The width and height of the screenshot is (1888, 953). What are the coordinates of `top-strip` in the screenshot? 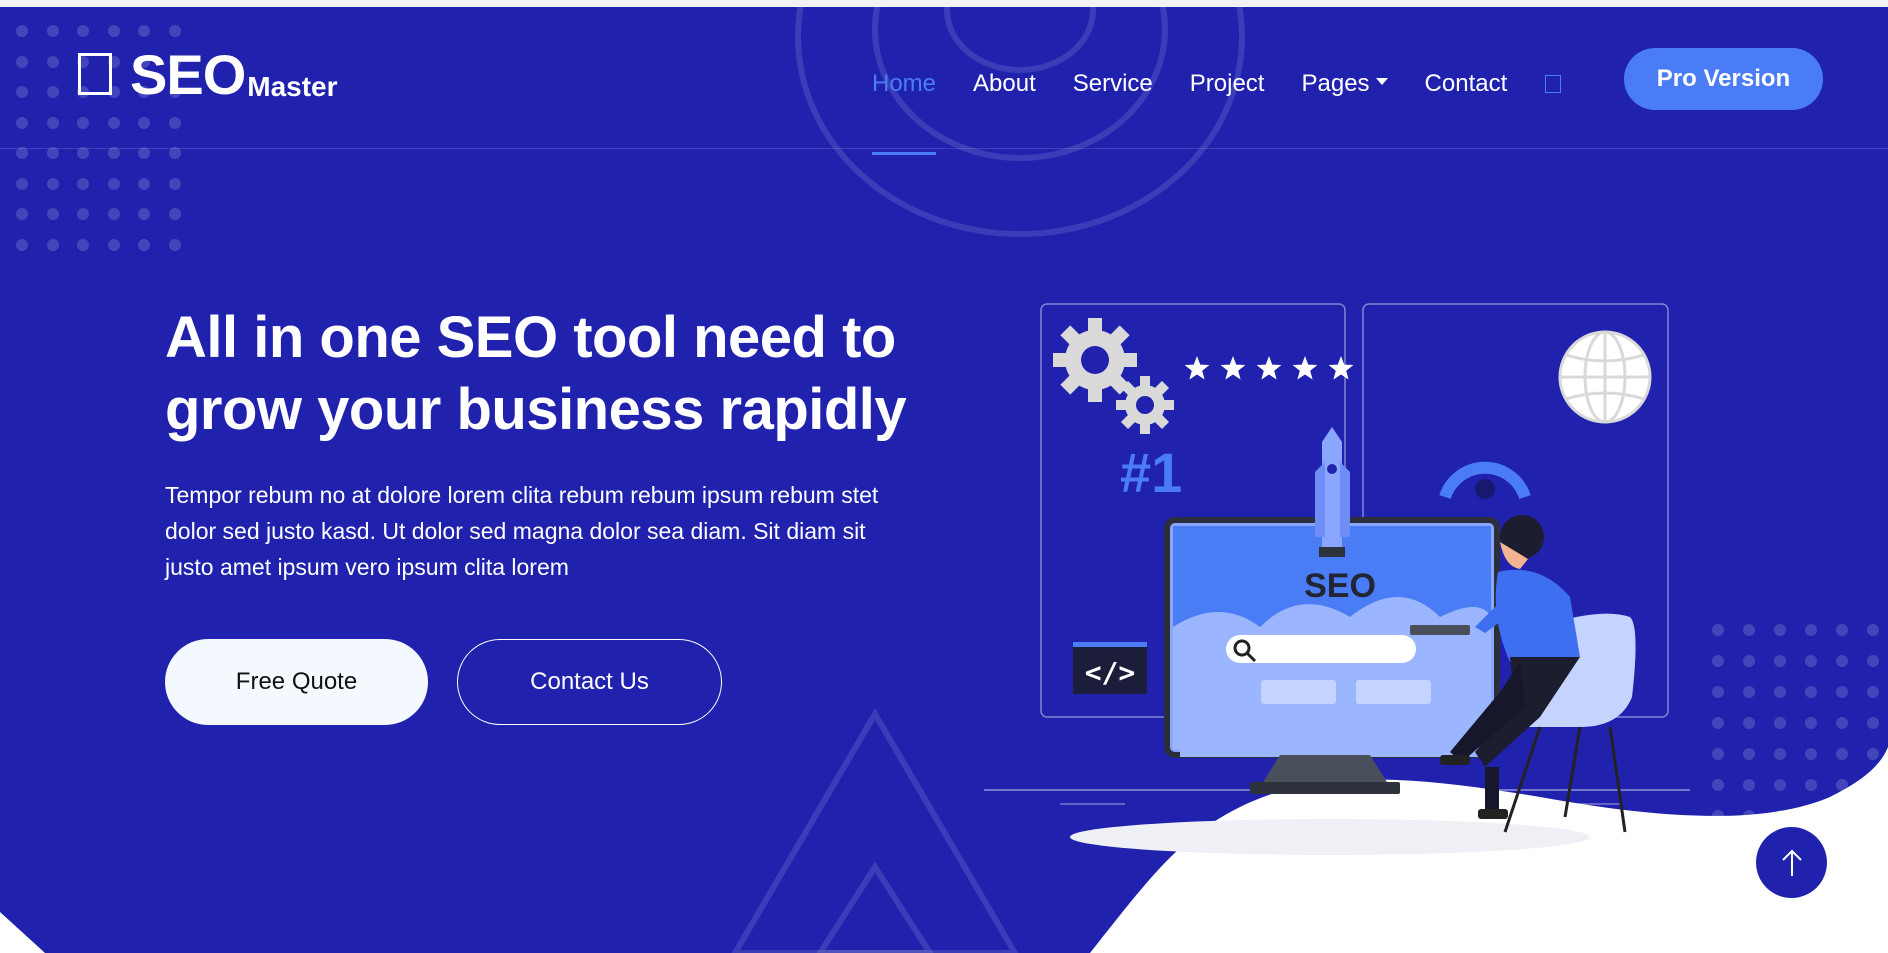 It's located at (944, 3).